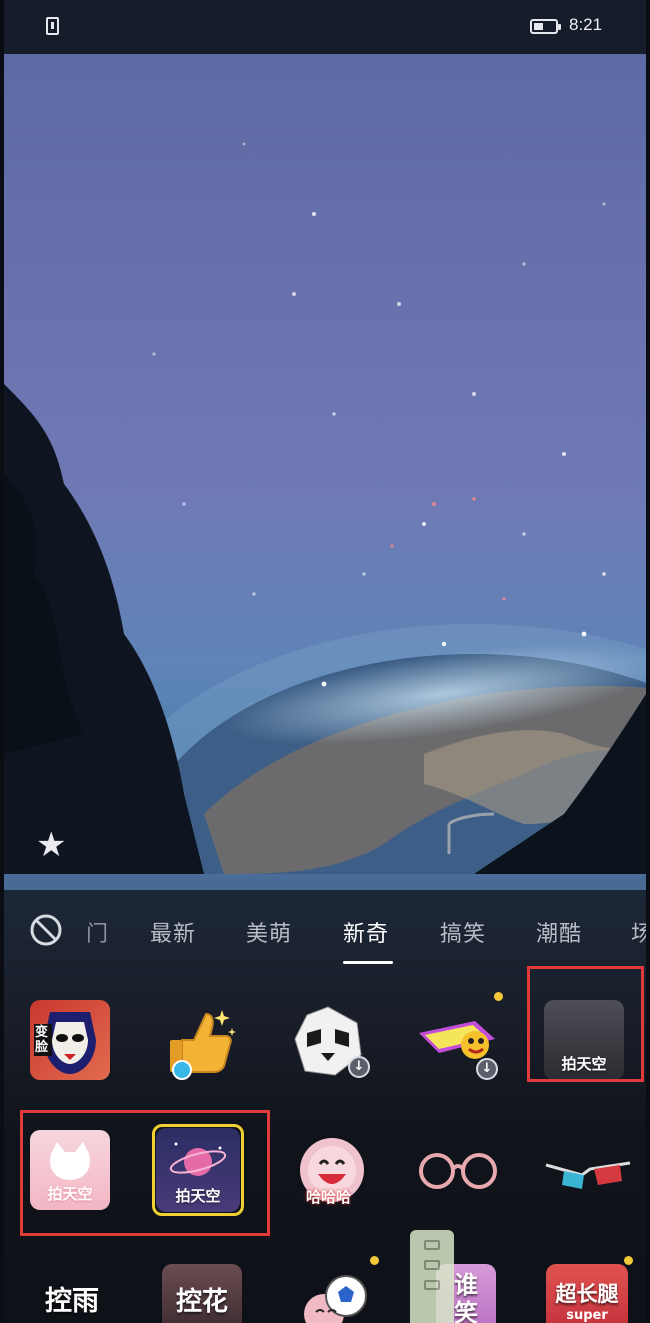 This screenshot has width=650, height=1323. I want to click on shoot-sky-a-label: 拍天空, so click(584, 1064).